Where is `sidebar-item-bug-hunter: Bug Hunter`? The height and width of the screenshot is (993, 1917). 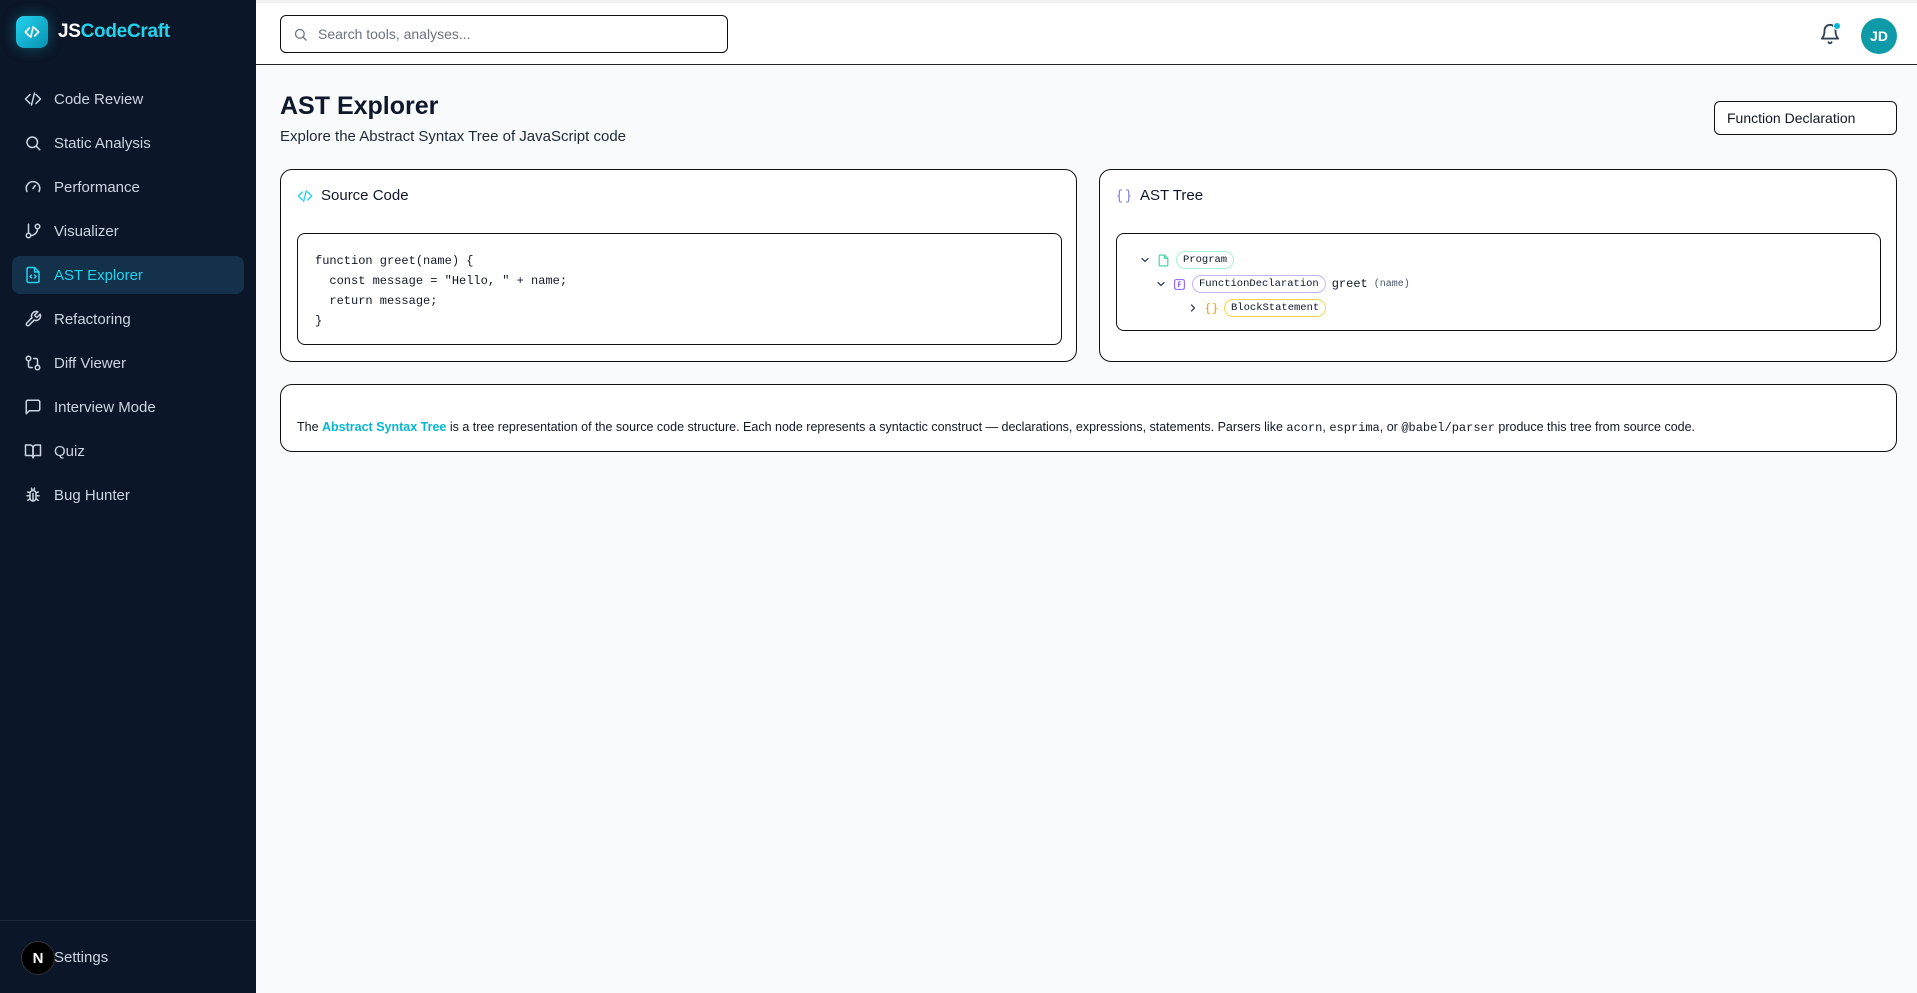 sidebar-item-bug-hunter: Bug Hunter is located at coordinates (128, 495).